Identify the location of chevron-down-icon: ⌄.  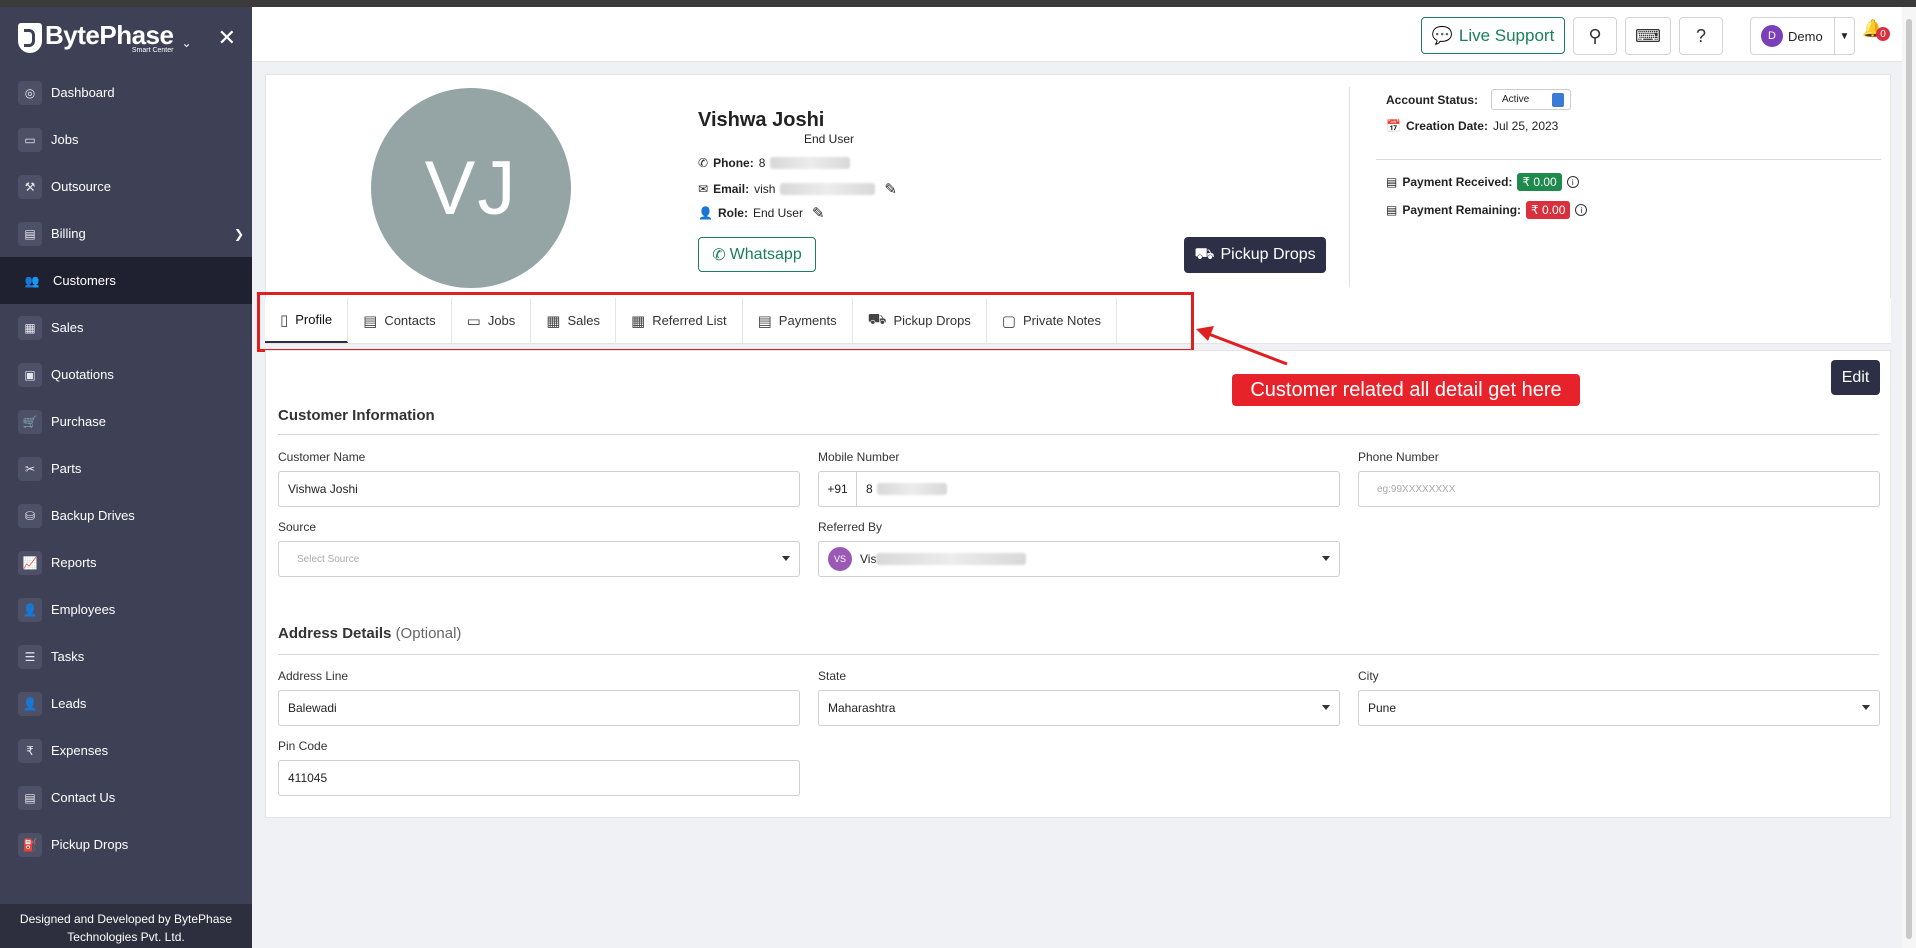
(186, 43).